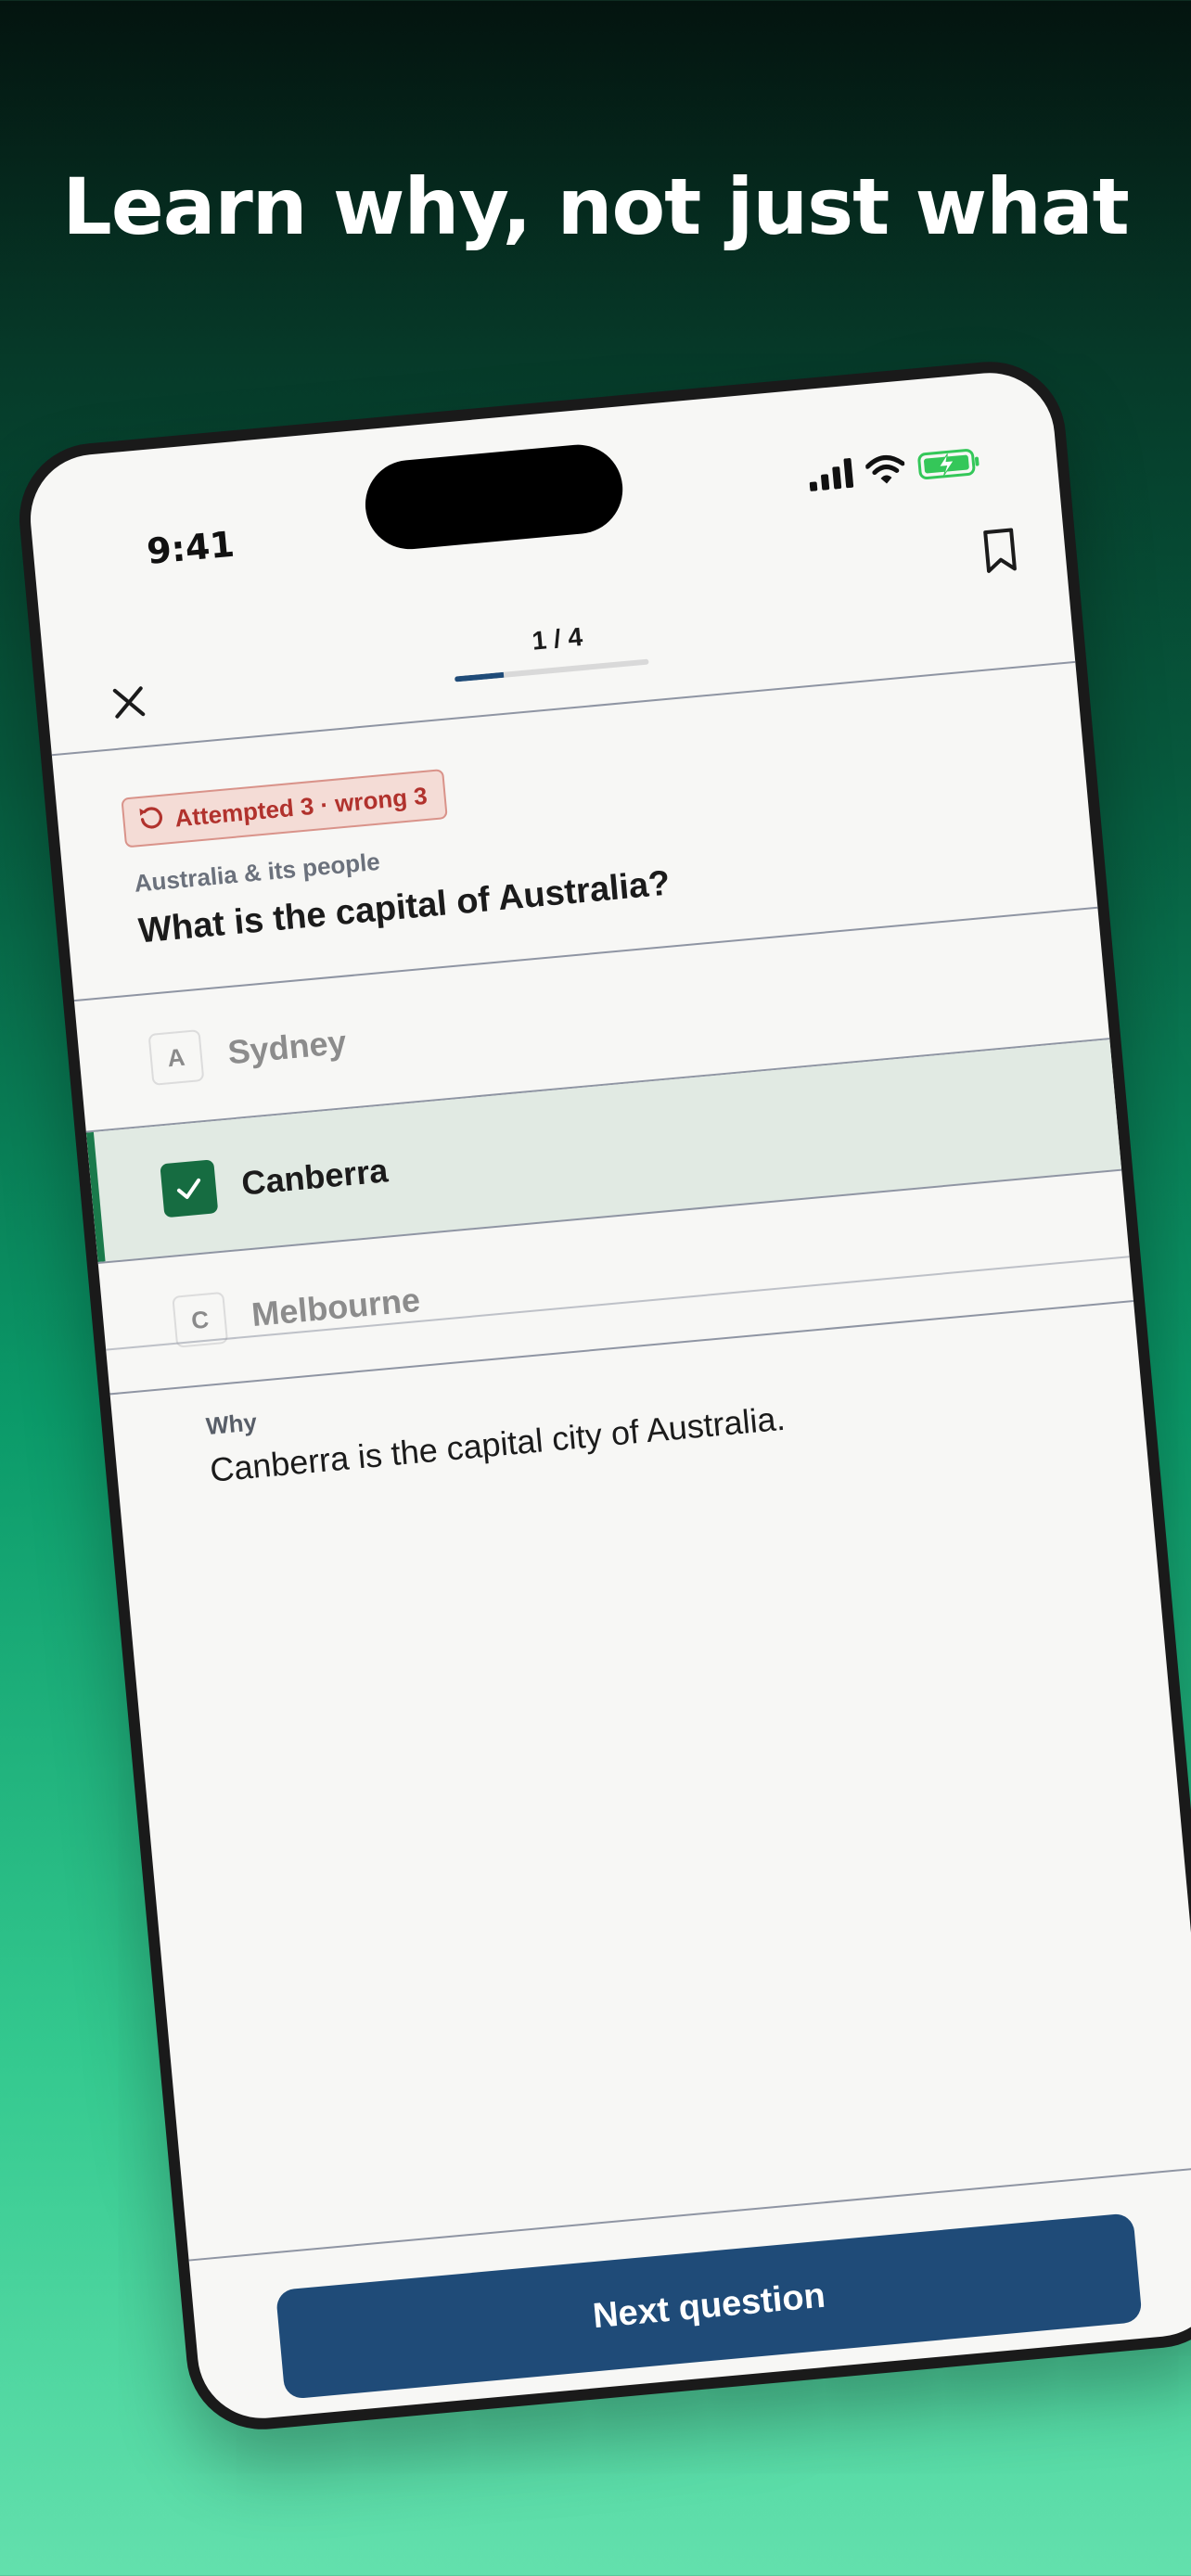 The height and width of the screenshot is (2576, 1191). I want to click on explanation-title: Why, so click(231, 1424).